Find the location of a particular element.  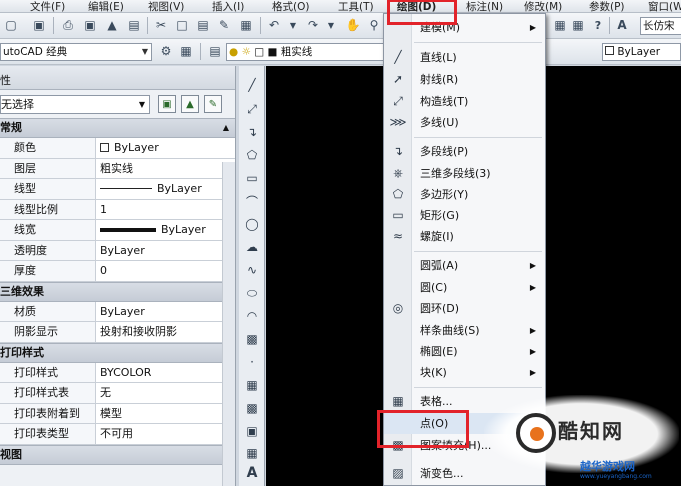

workspace-settings-icon: ▦ is located at coordinates (186, 51).